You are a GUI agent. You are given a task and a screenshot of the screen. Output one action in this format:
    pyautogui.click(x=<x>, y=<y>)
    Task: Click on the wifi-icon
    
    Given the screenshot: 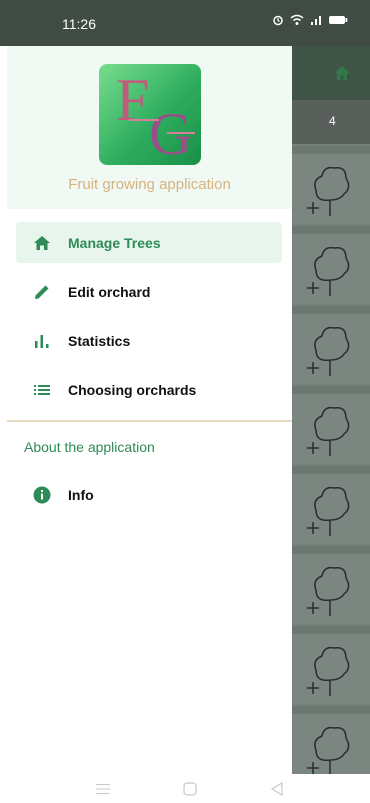 What is the action you would take?
    pyautogui.click(x=297, y=20)
    